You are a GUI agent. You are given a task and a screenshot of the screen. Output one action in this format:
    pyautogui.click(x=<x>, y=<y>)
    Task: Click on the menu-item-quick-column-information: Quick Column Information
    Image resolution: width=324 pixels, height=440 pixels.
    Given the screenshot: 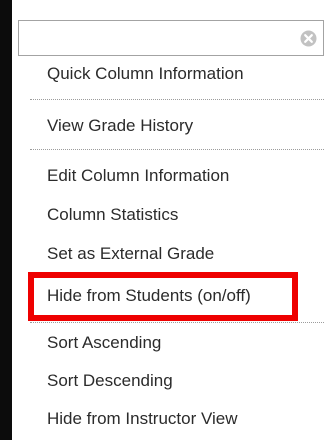 What is the action you would take?
    pyautogui.click(x=171, y=74)
    